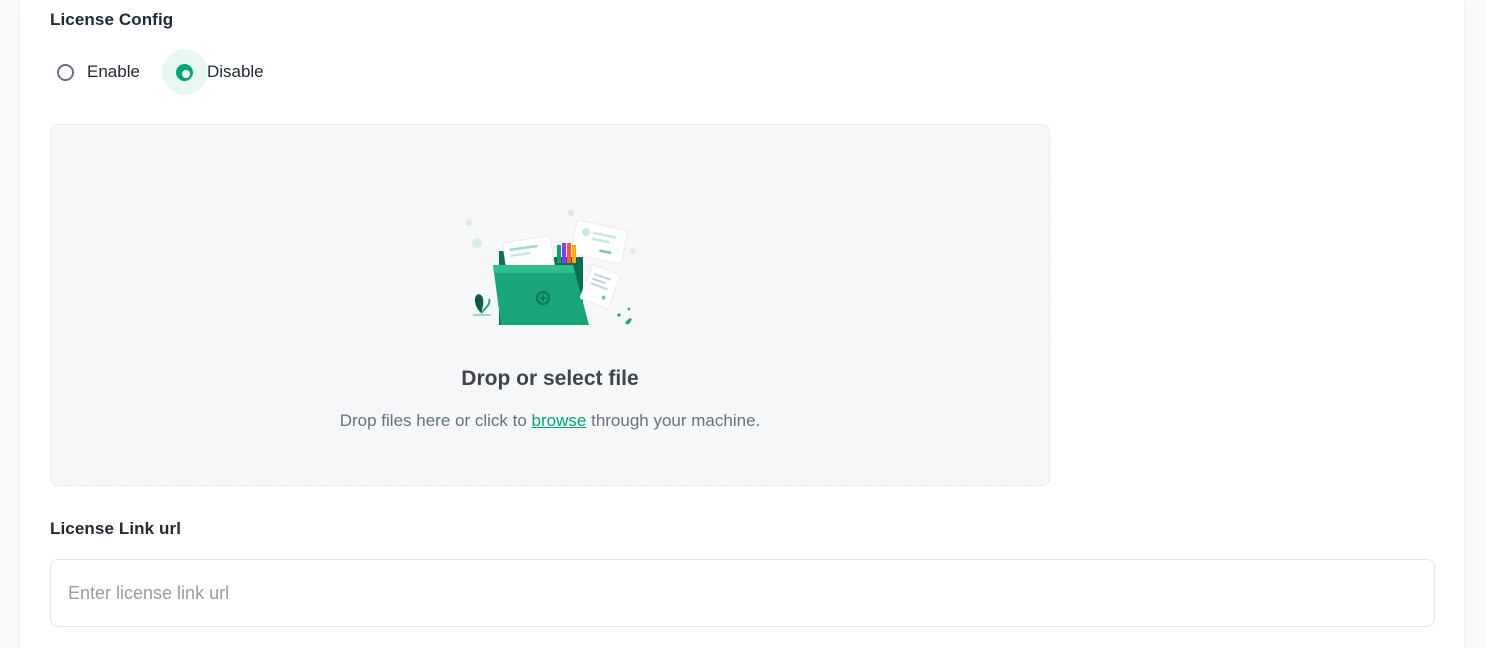 This screenshot has height=648, width=1486. What do you see at coordinates (113, 71) in the screenshot?
I see `radio-enable-label: Enable` at bounding box center [113, 71].